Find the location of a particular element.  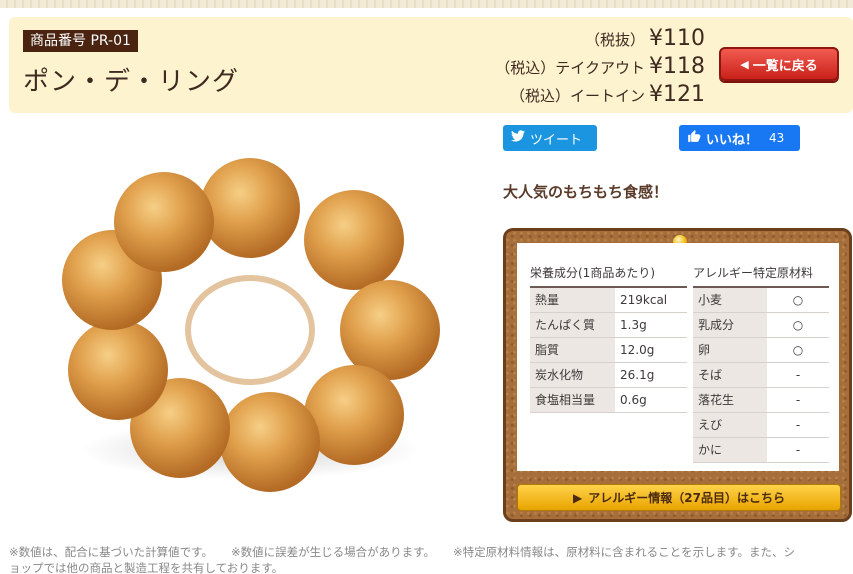

price-label: （税込）テイクアウト is located at coordinates (570, 68).